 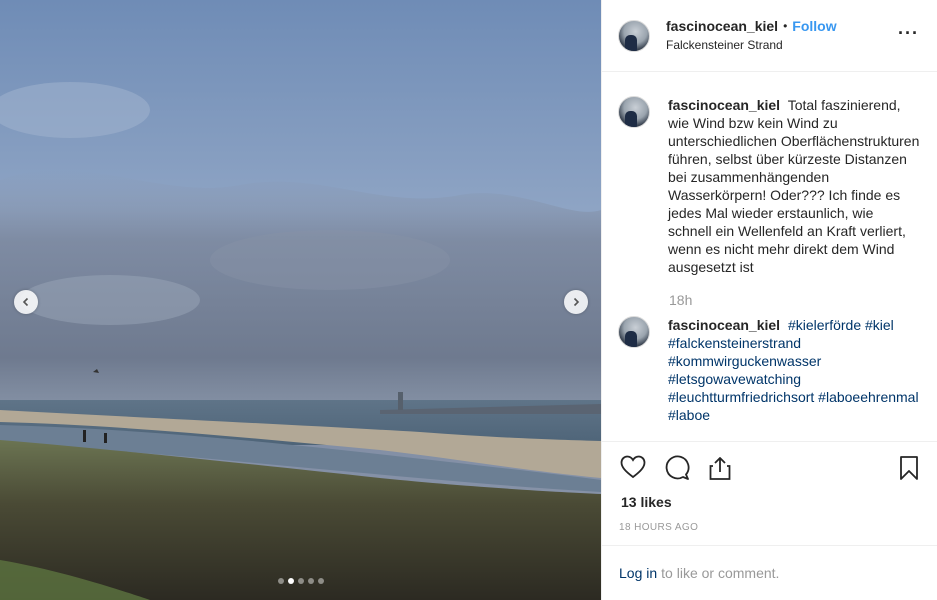 I want to click on likes-count: 13 likes, so click(x=646, y=502).